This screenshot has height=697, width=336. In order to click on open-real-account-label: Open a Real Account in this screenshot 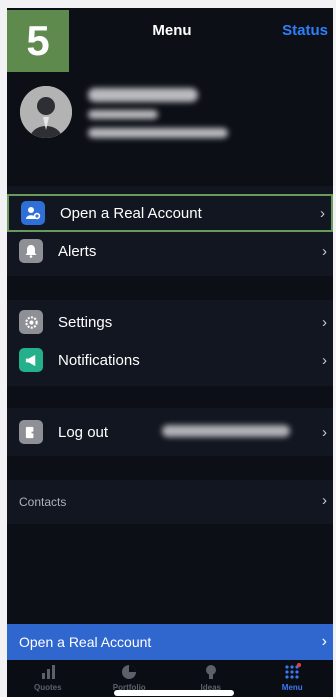, I will do `click(131, 213)`.